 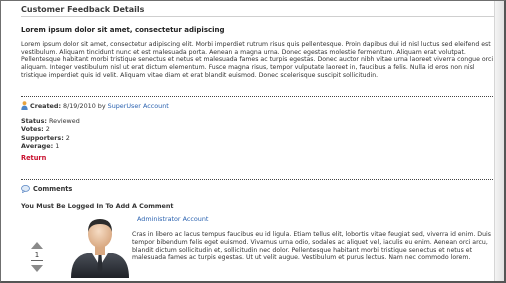 I want to click on average-row: Average: 1, so click(x=50, y=146).